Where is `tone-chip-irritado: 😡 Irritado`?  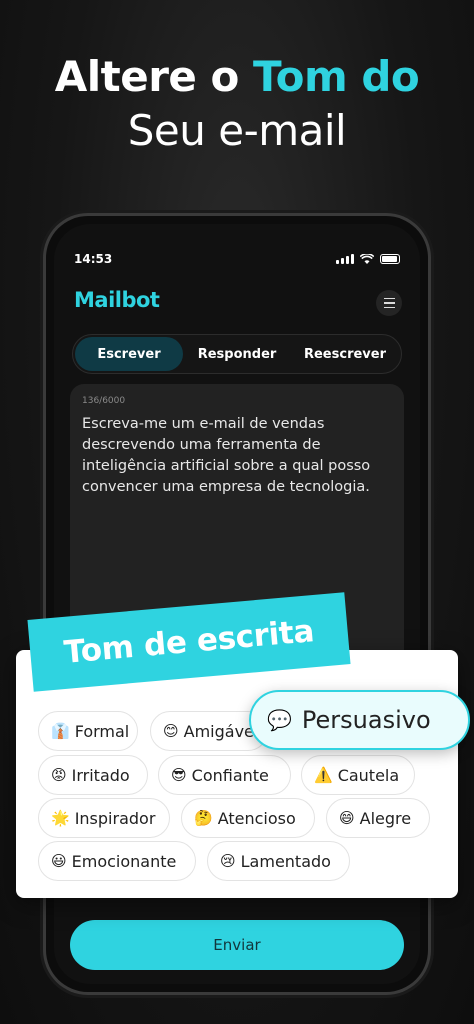
tone-chip-irritado: 😡 Irritado is located at coordinates (93, 775).